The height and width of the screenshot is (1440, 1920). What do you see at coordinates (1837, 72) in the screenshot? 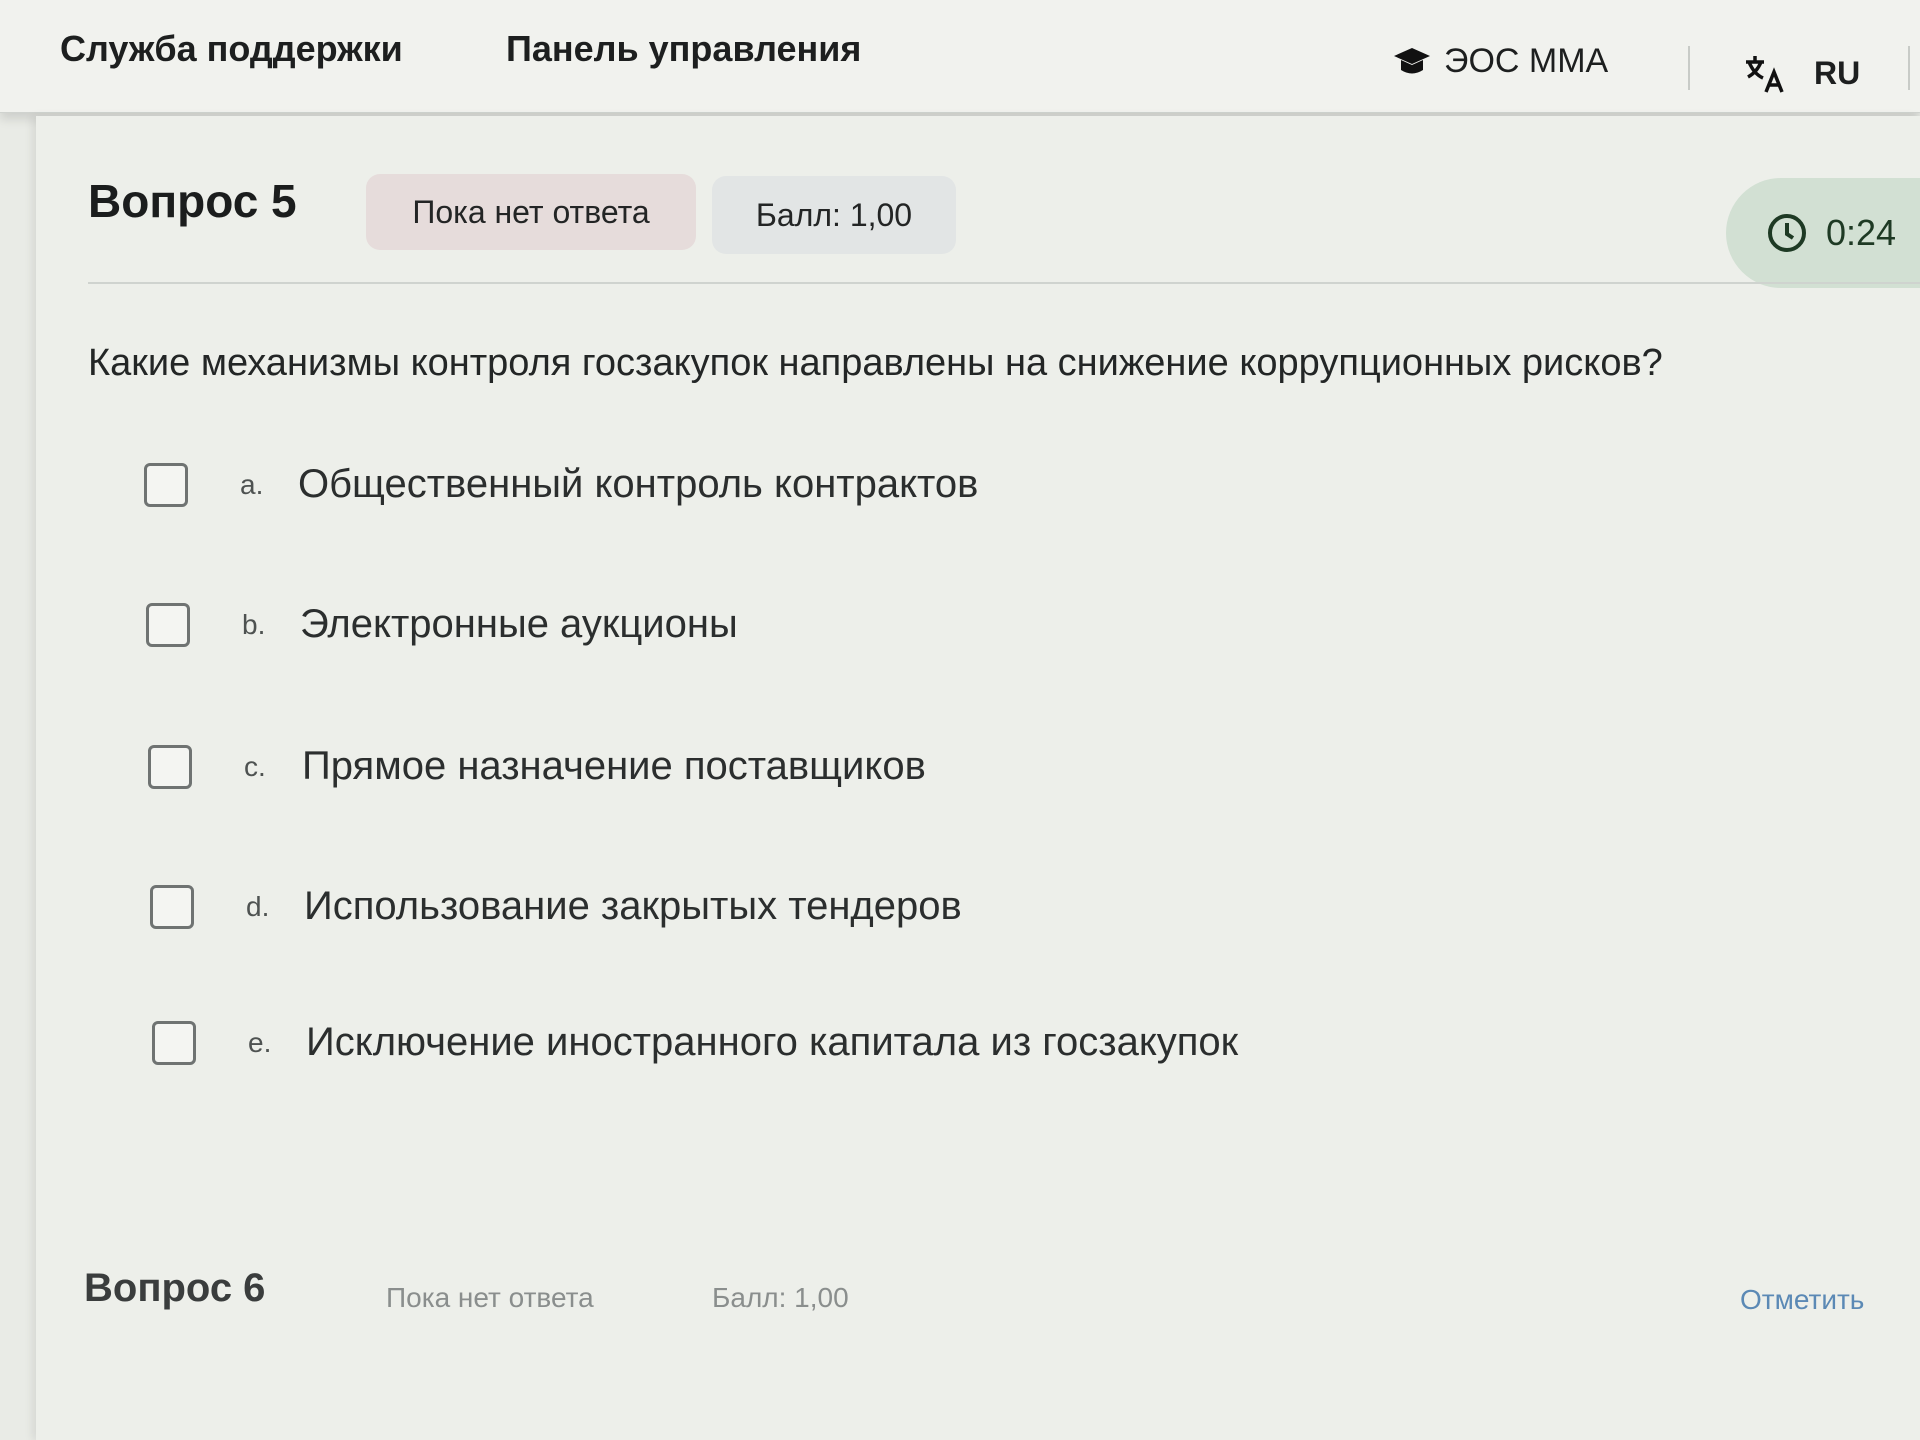
I see `language-label: RU` at bounding box center [1837, 72].